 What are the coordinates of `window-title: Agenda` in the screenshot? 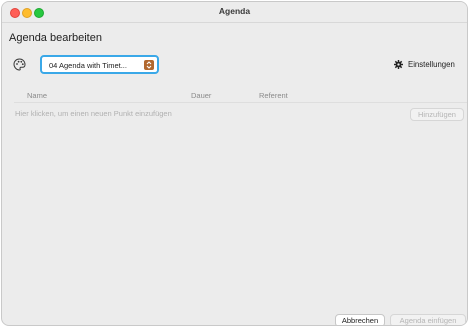 It's located at (234, 11).